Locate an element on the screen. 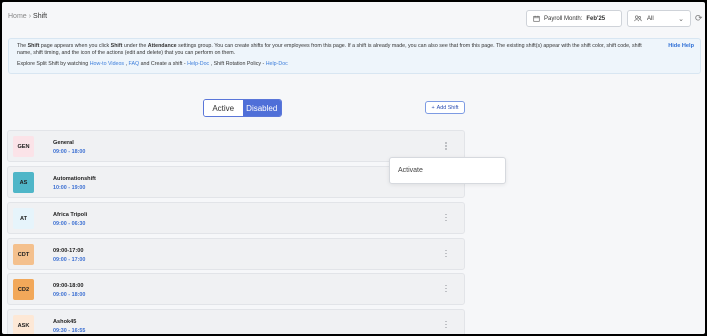 The width and height of the screenshot is (707, 336). tab-active: Active is located at coordinates (223, 108).